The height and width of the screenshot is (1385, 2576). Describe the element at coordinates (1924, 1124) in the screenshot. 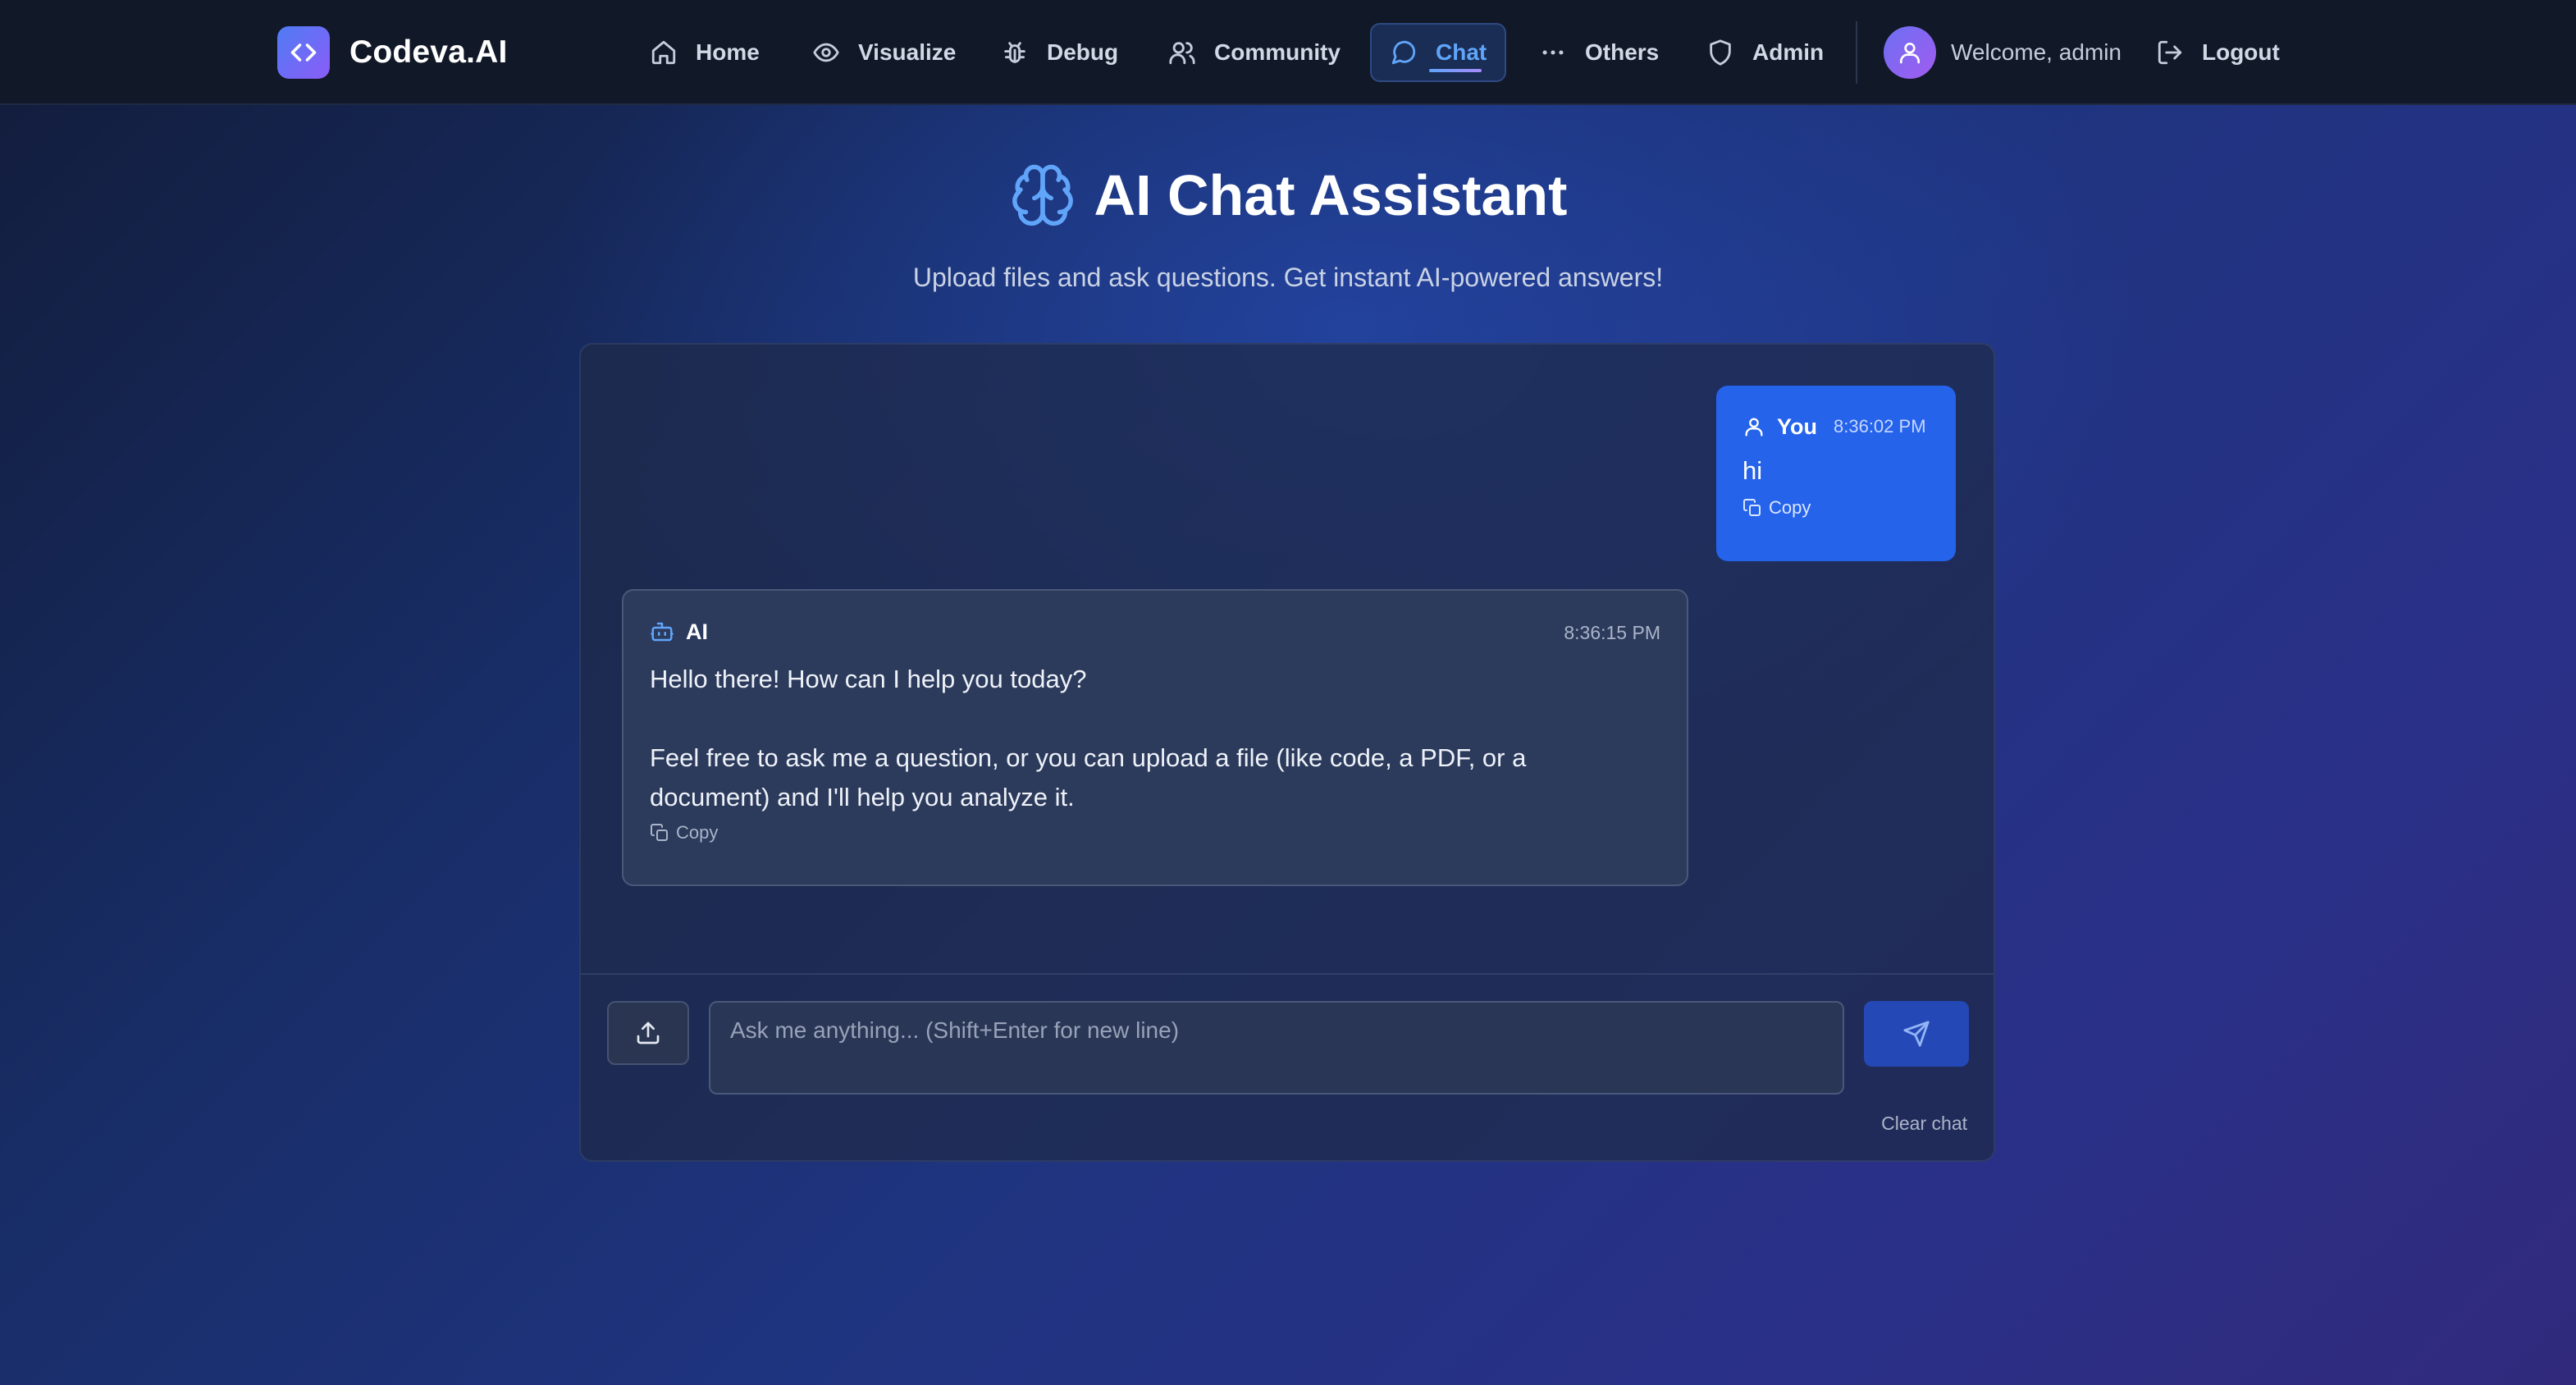

I see `clear-chat-button: Clear chat` at that location.